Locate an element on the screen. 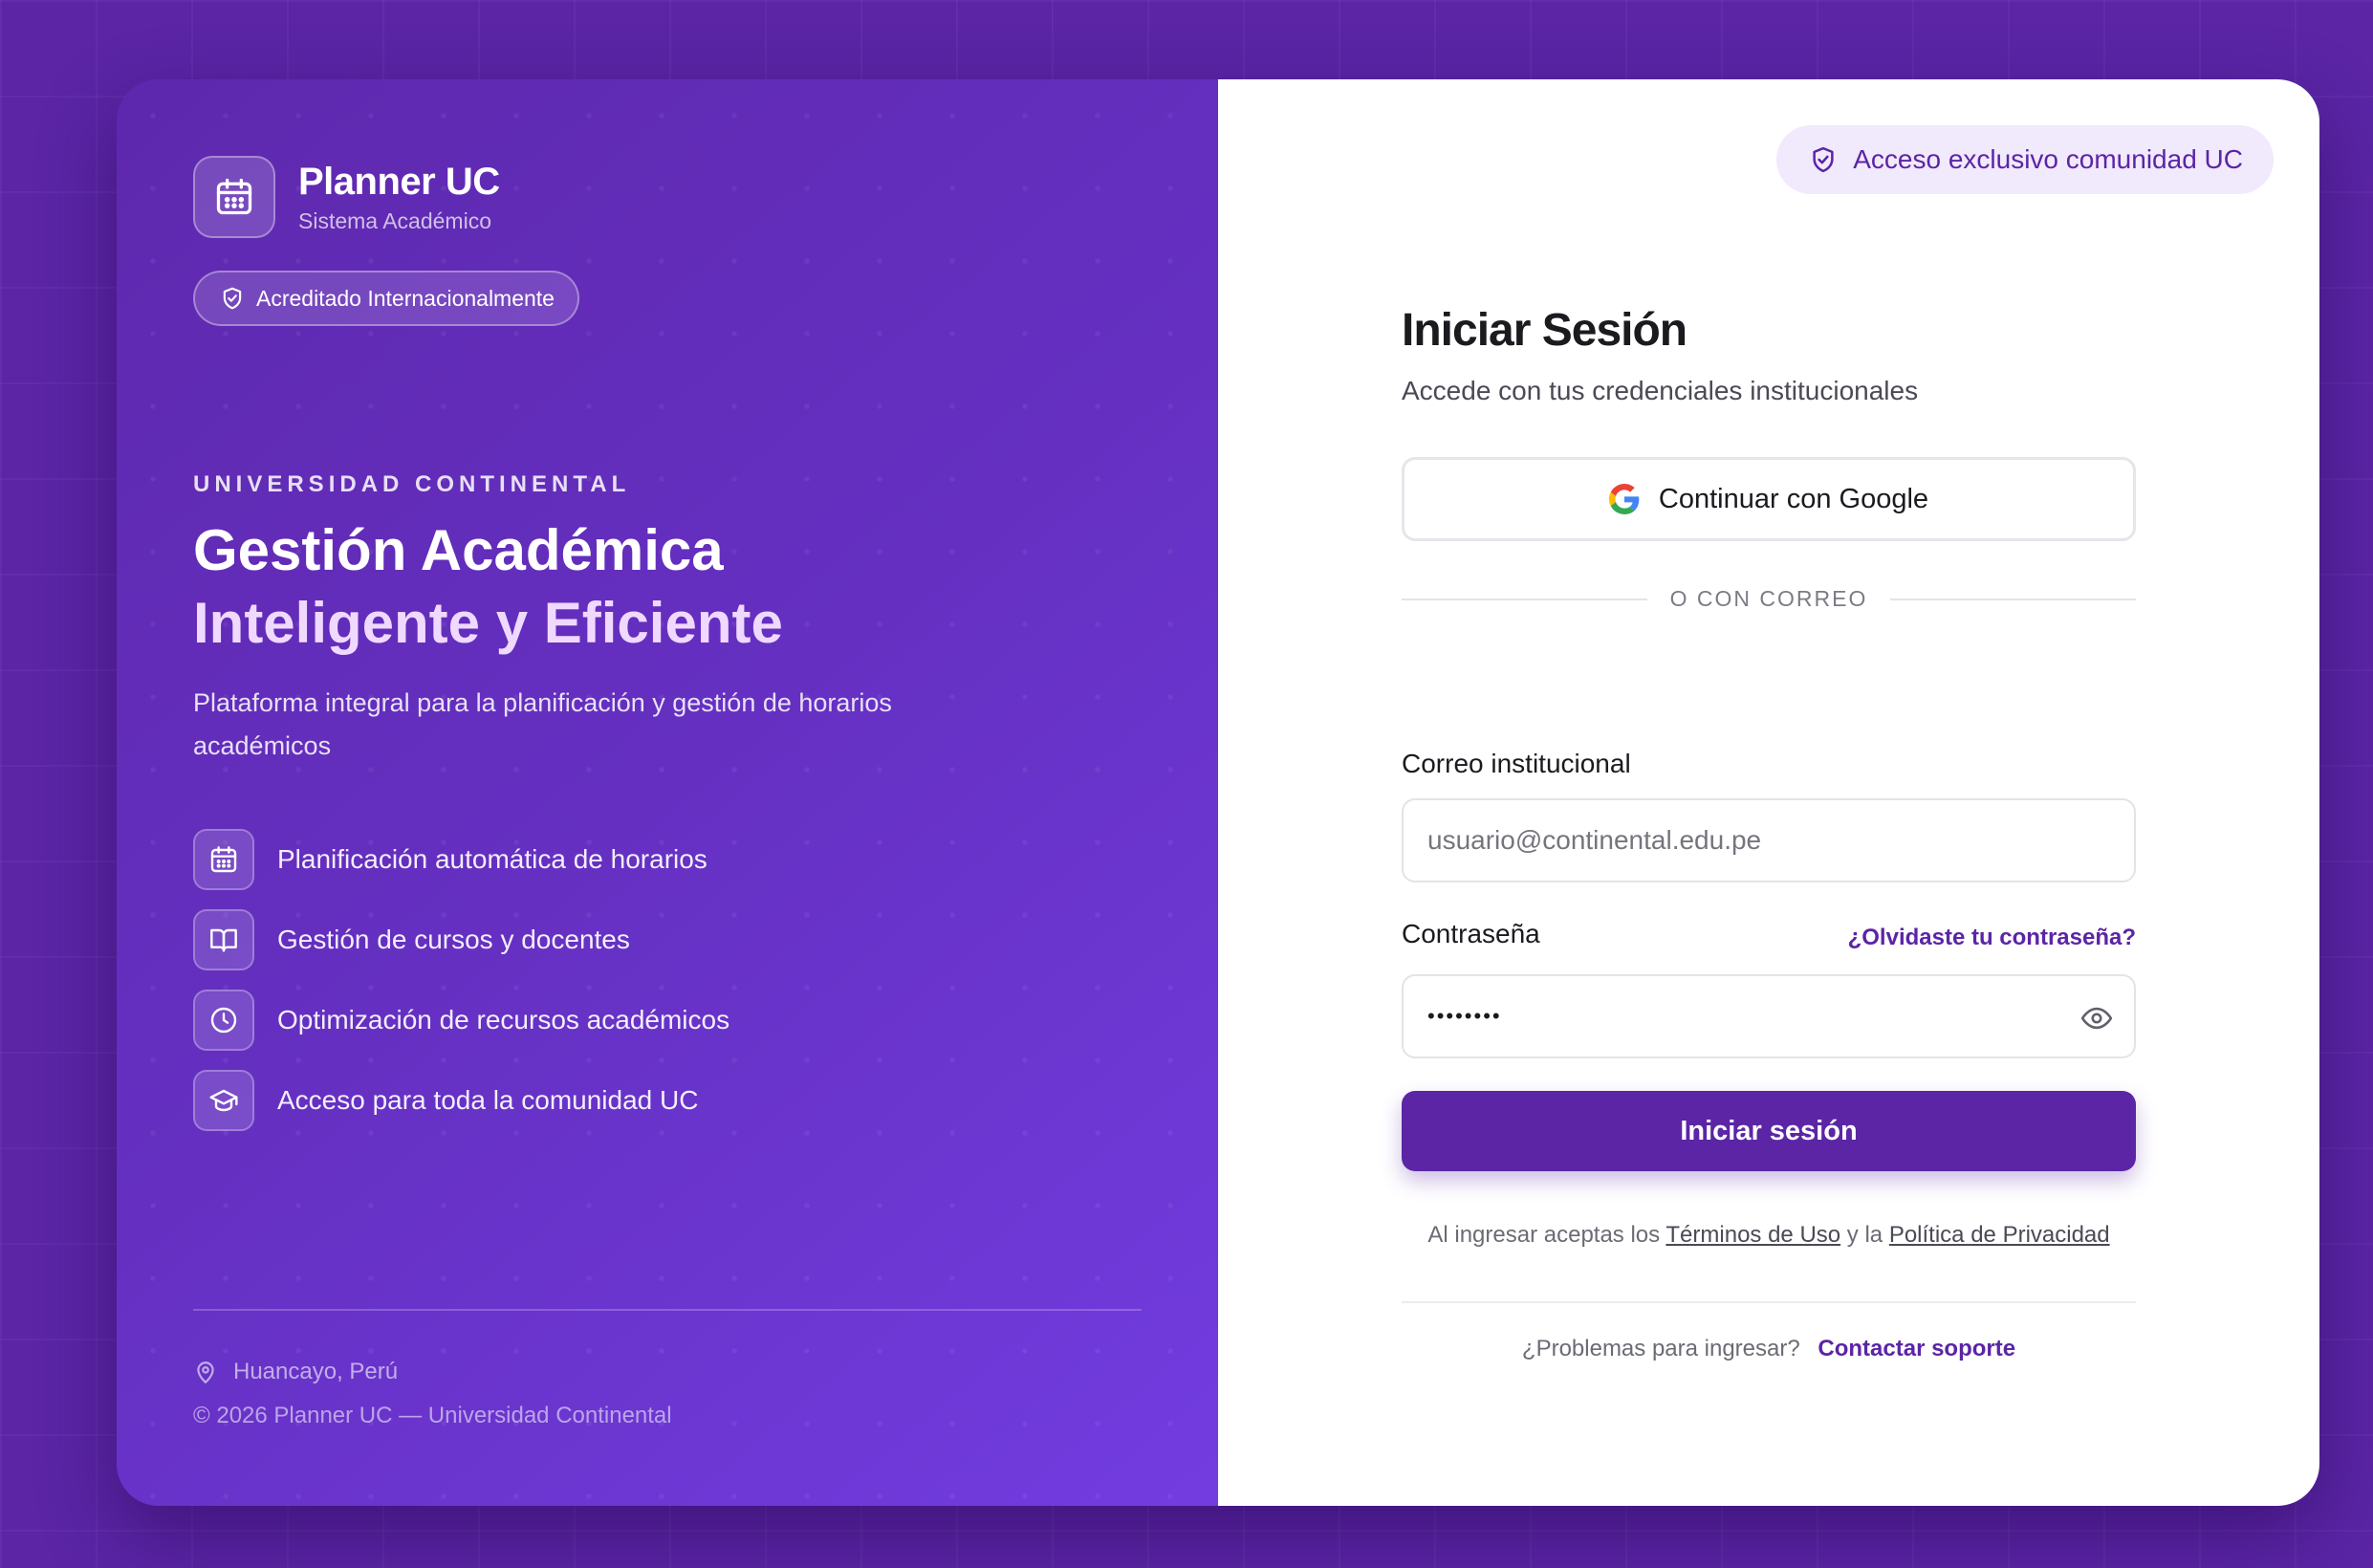  feature-item: Optimización de recursos académicos is located at coordinates (461, 1020).